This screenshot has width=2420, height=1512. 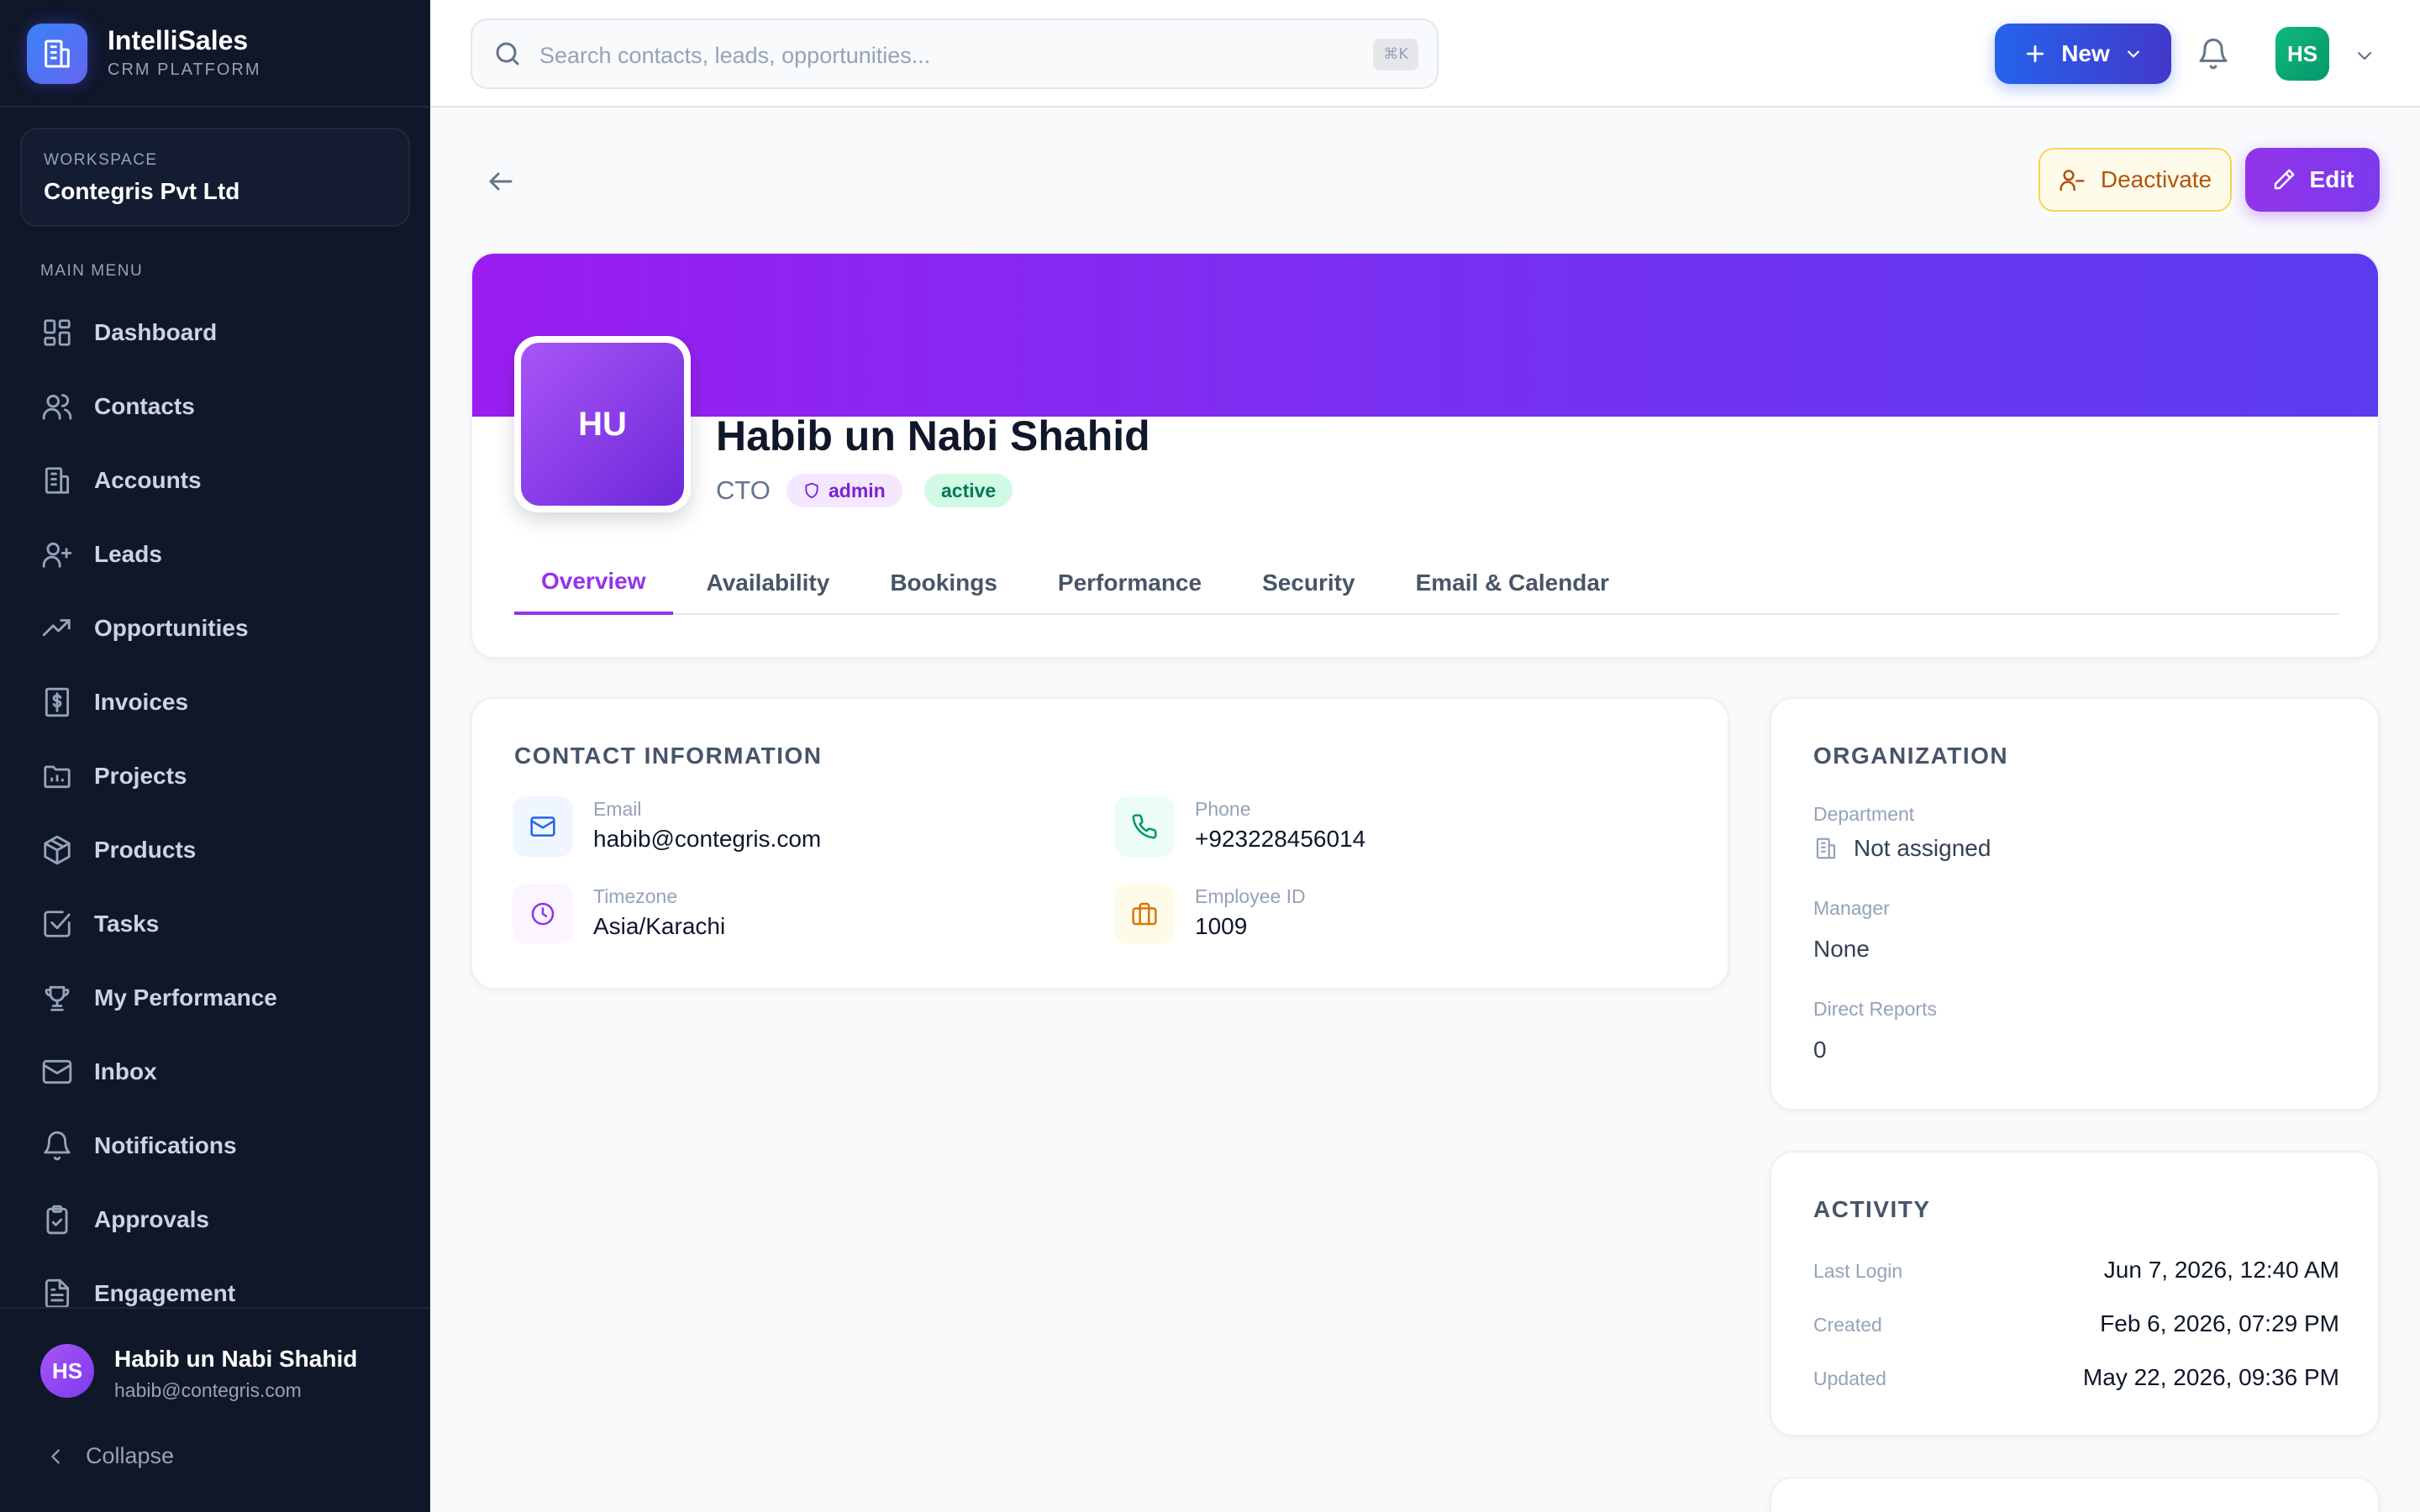 I want to click on workspace-name: Contegris Pvt Ltd, so click(x=142, y=191).